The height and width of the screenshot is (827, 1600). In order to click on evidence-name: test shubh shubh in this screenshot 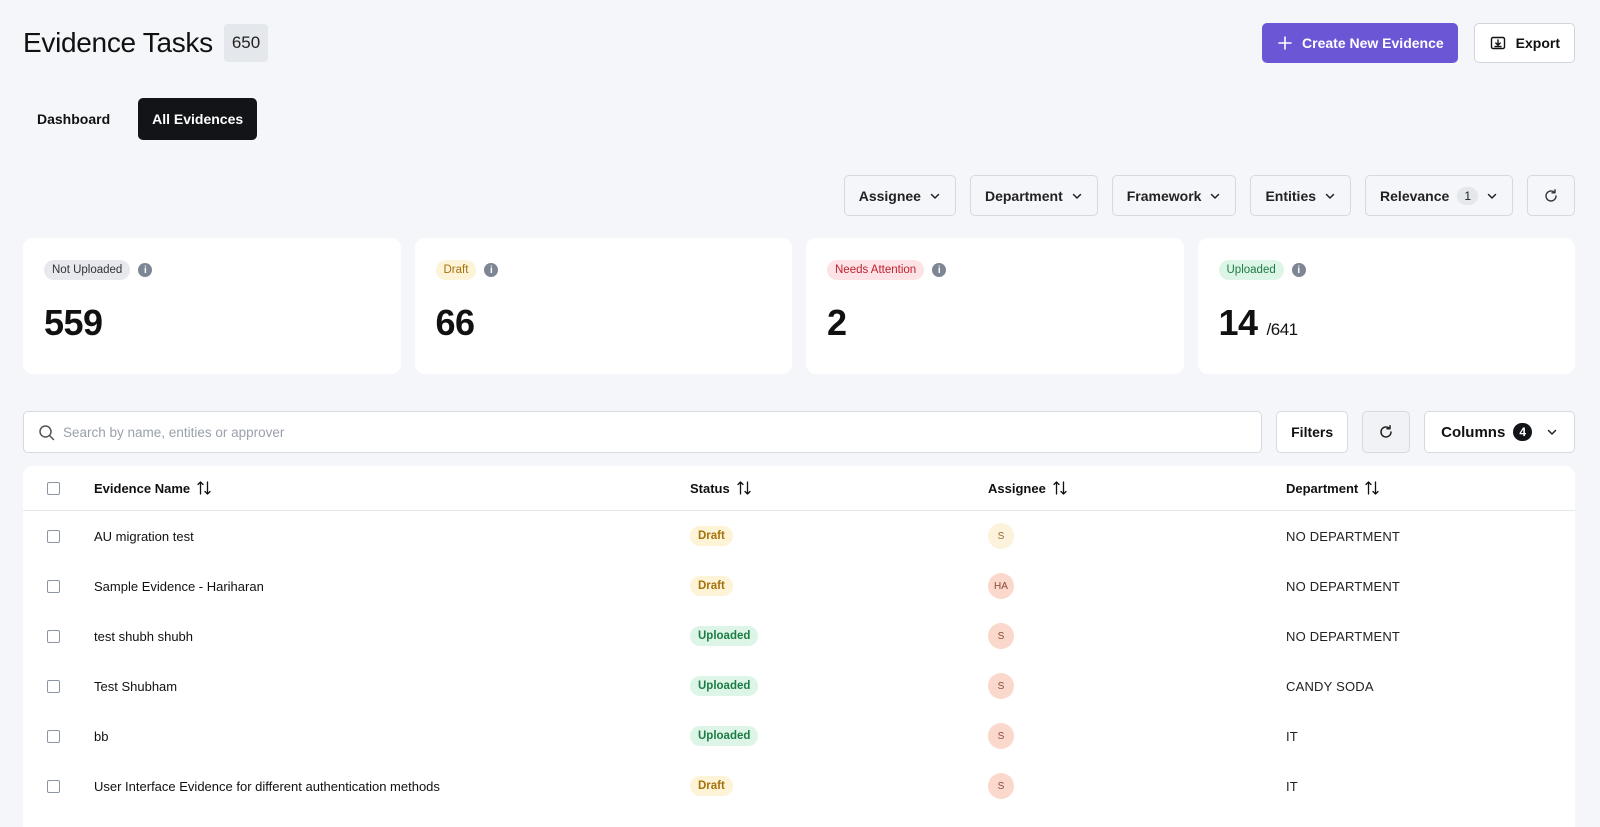, I will do `click(392, 636)`.